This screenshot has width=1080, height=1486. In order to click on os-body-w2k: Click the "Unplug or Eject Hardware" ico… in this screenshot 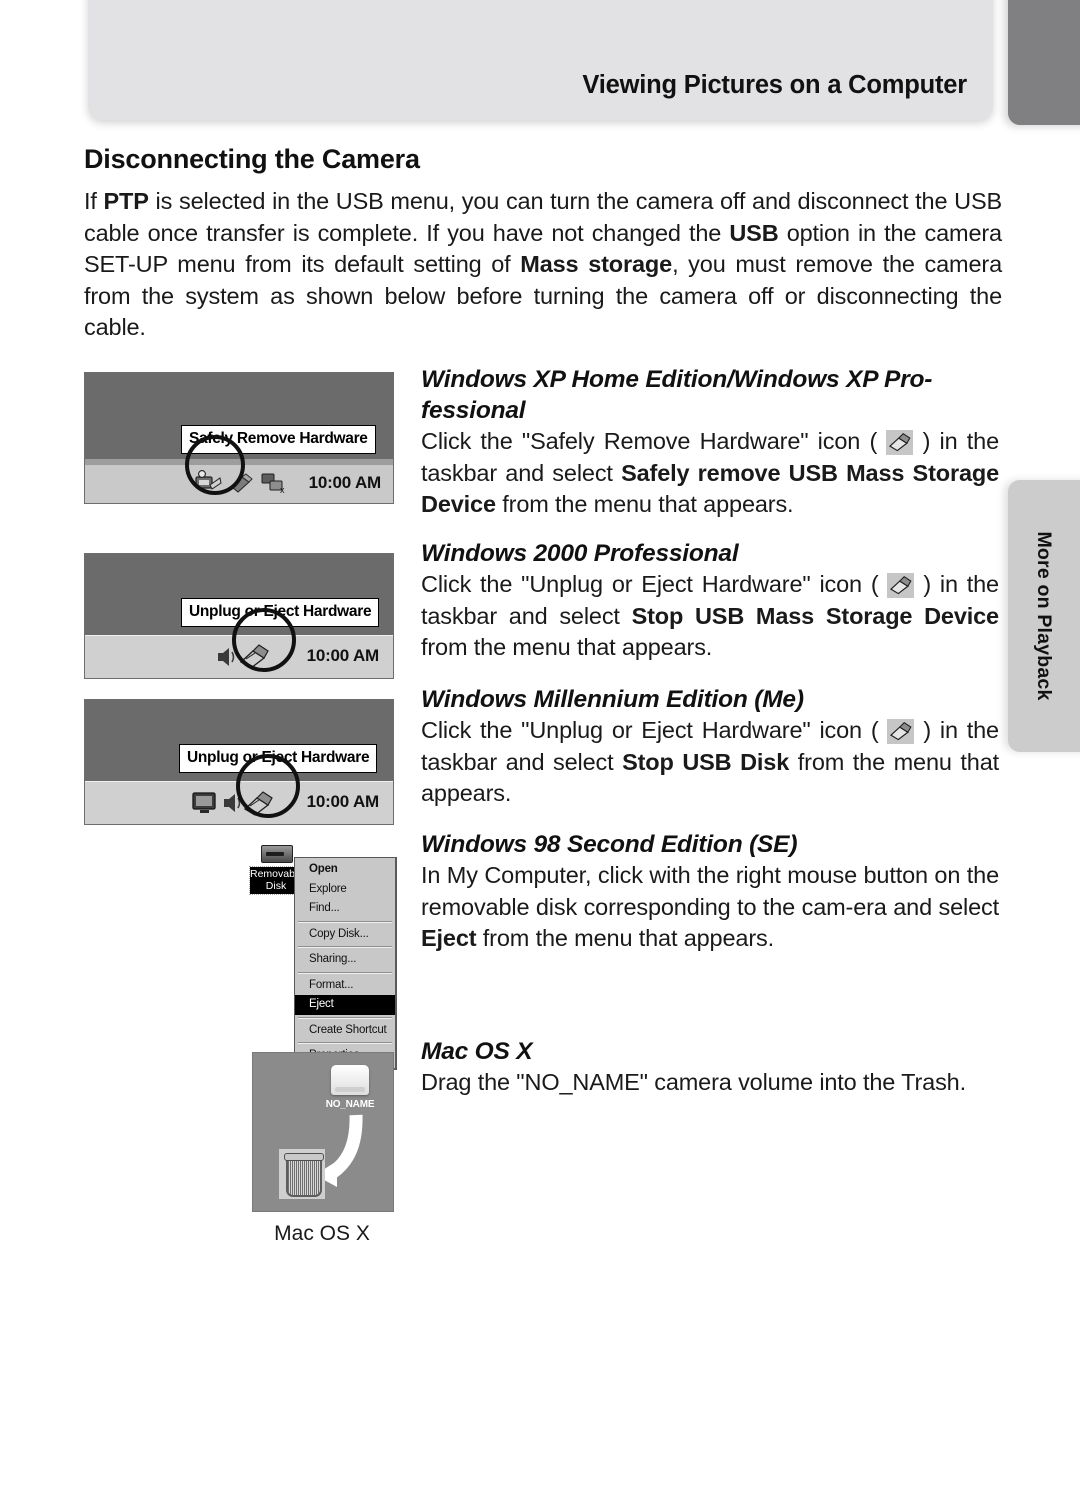, I will do `click(710, 615)`.